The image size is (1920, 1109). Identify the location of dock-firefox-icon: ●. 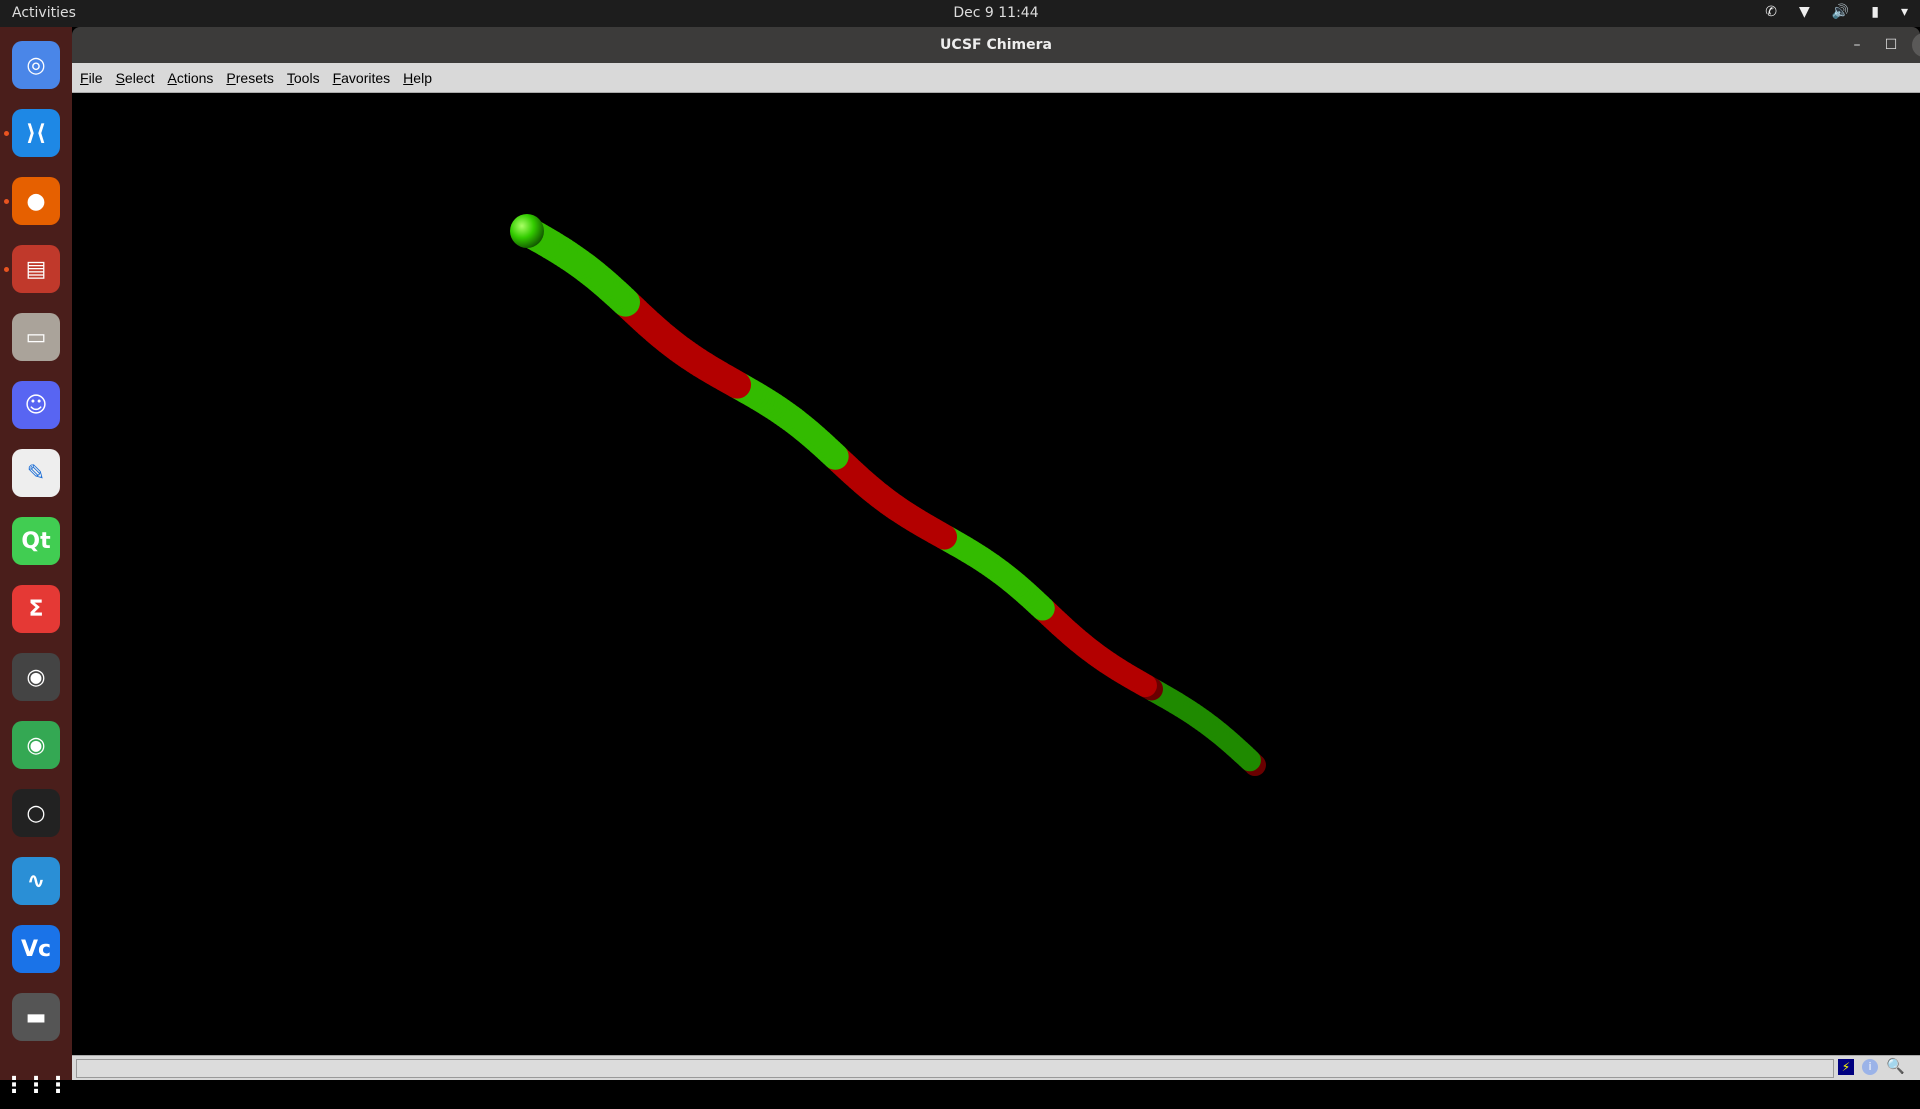
(36, 201).